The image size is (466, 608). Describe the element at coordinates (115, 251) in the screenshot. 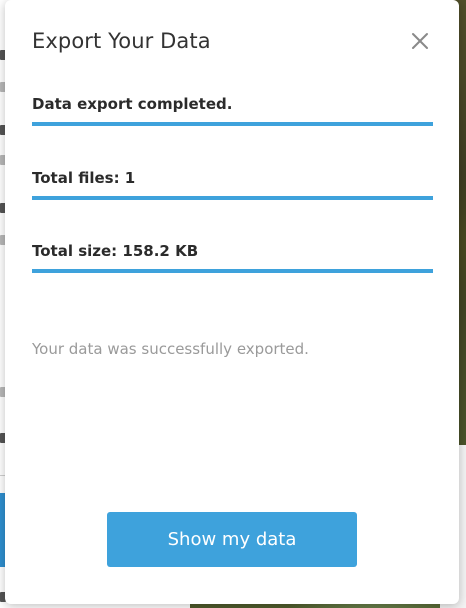

I see `total-size-text: Total size: 158.2 KB` at that location.